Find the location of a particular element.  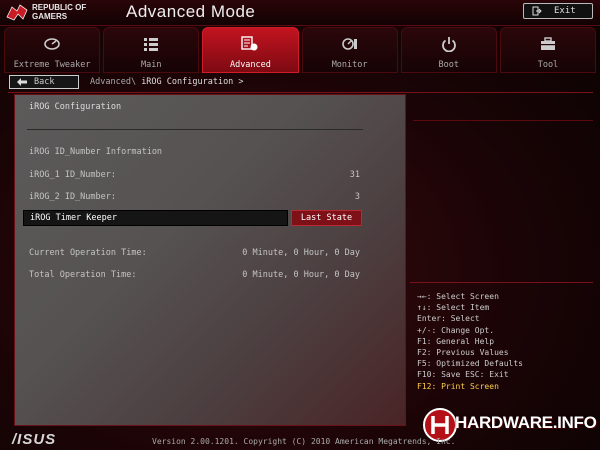

help-item: +/-: Change Opt. is located at coordinates (456, 330).